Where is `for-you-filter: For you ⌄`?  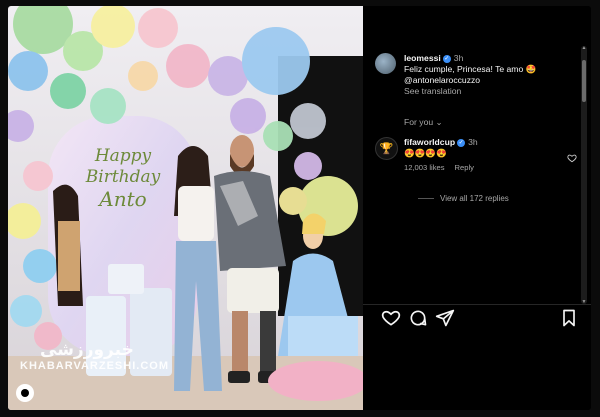
for-you-filter: For you ⌄ is located at coordinates (423, 122).